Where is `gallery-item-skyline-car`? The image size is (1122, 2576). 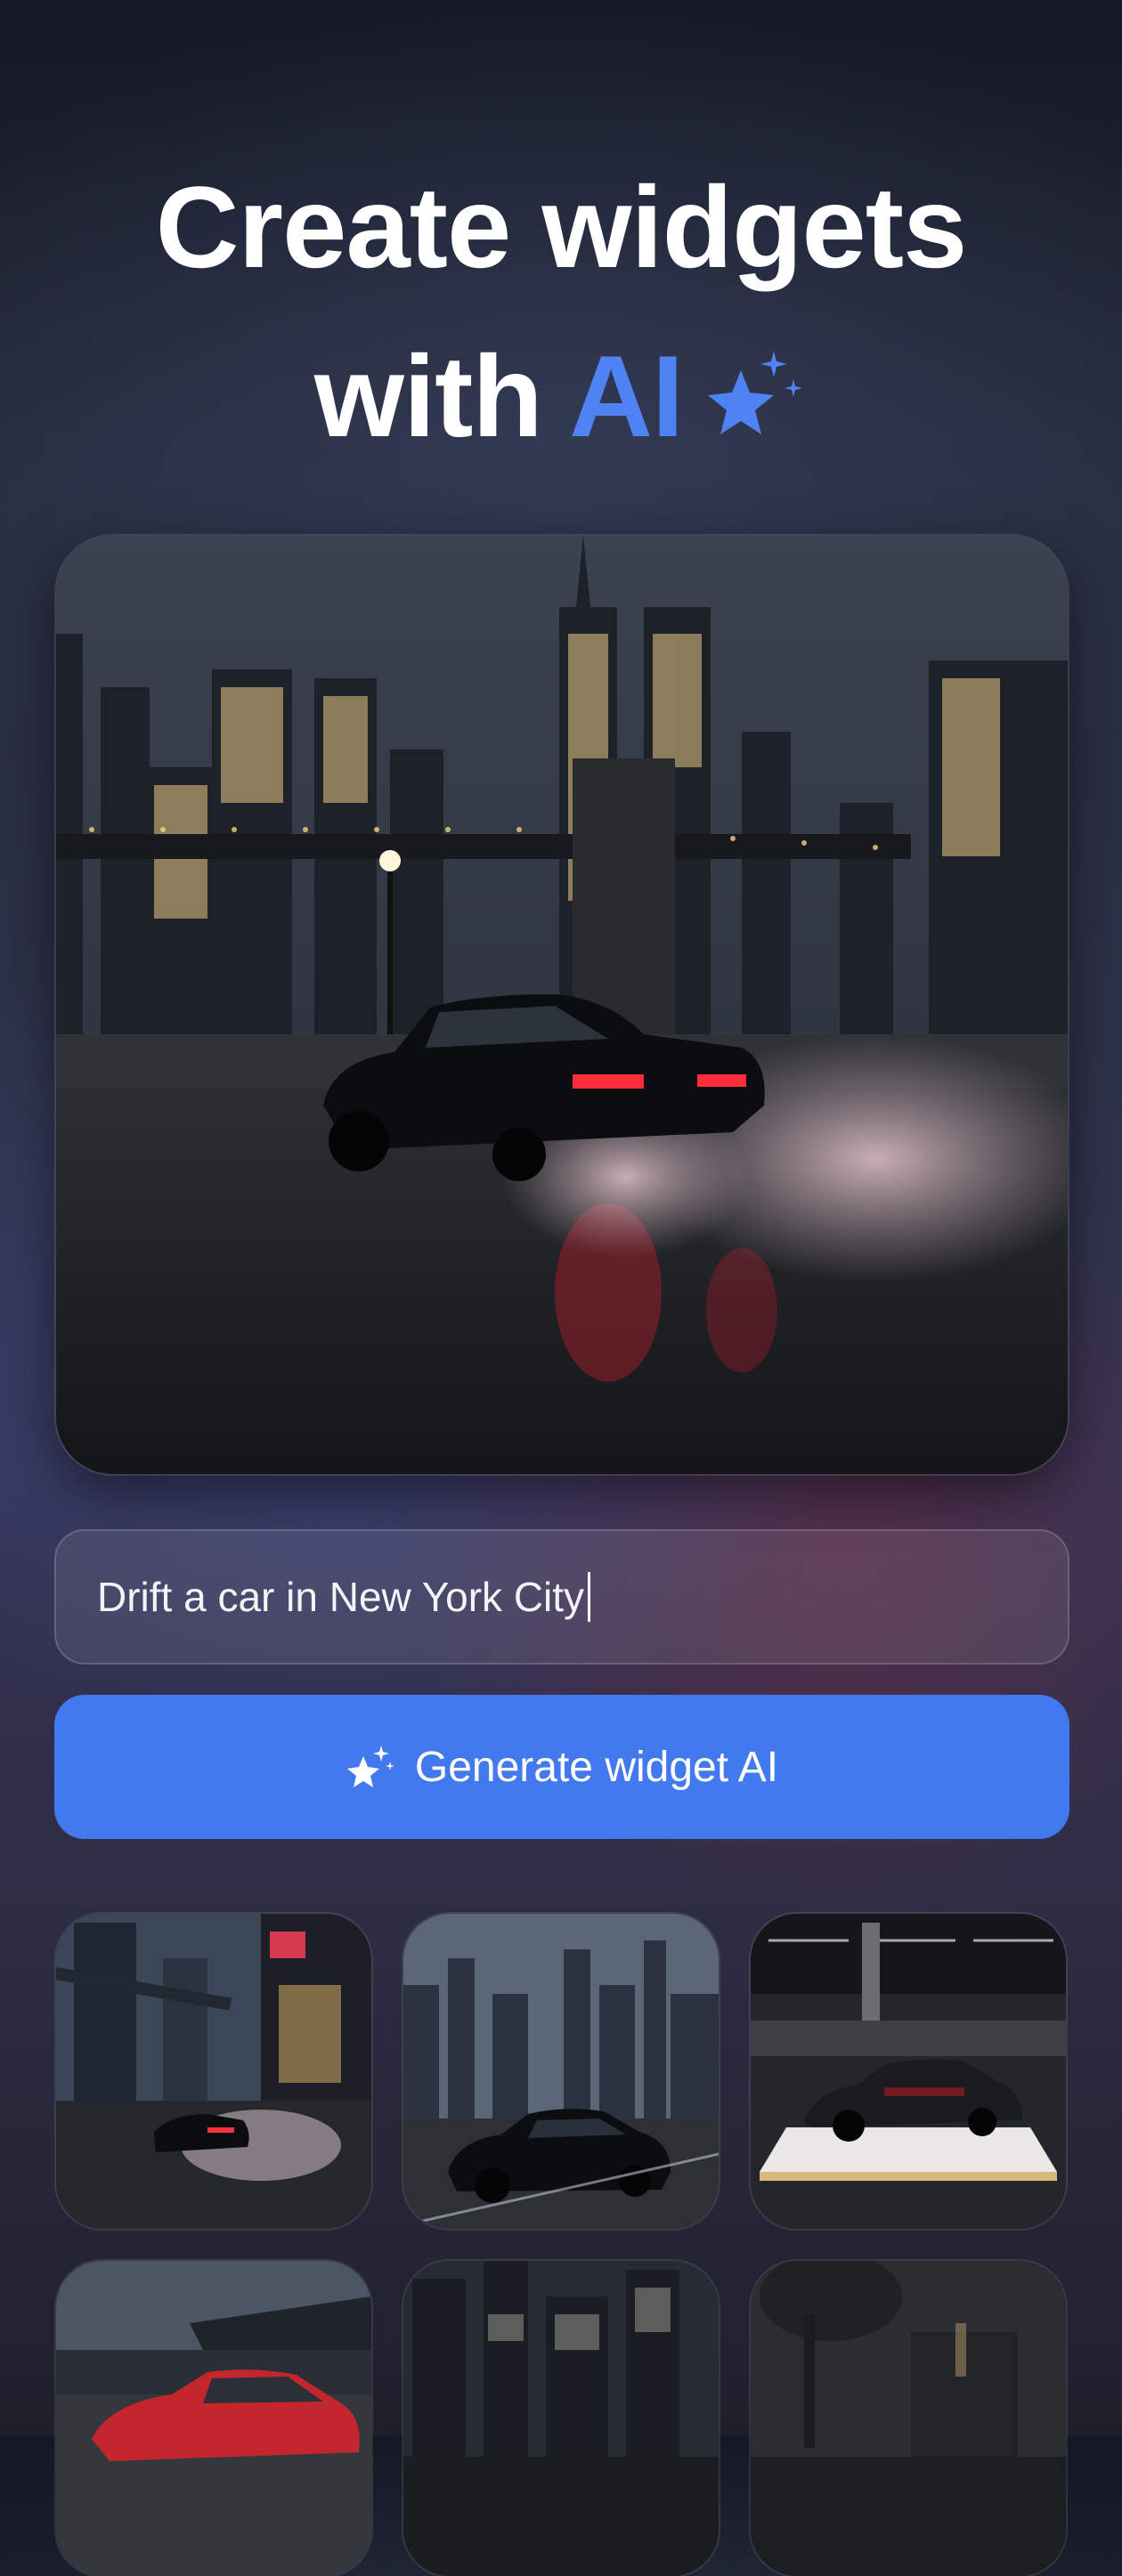
gallery-item-skyline-car is located at coordinates (561, 2072).